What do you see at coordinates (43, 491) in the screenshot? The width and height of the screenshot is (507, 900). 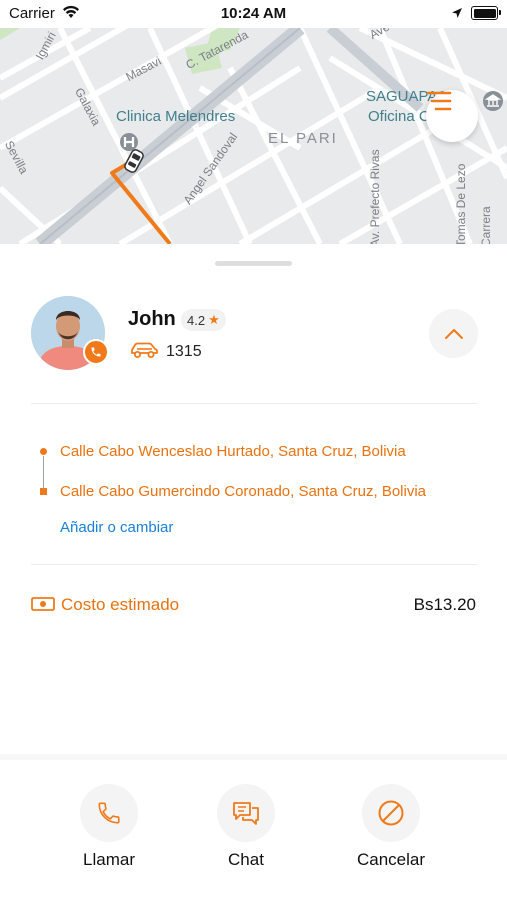 I see `dropoff-marker` at bounding box center [43, 491].